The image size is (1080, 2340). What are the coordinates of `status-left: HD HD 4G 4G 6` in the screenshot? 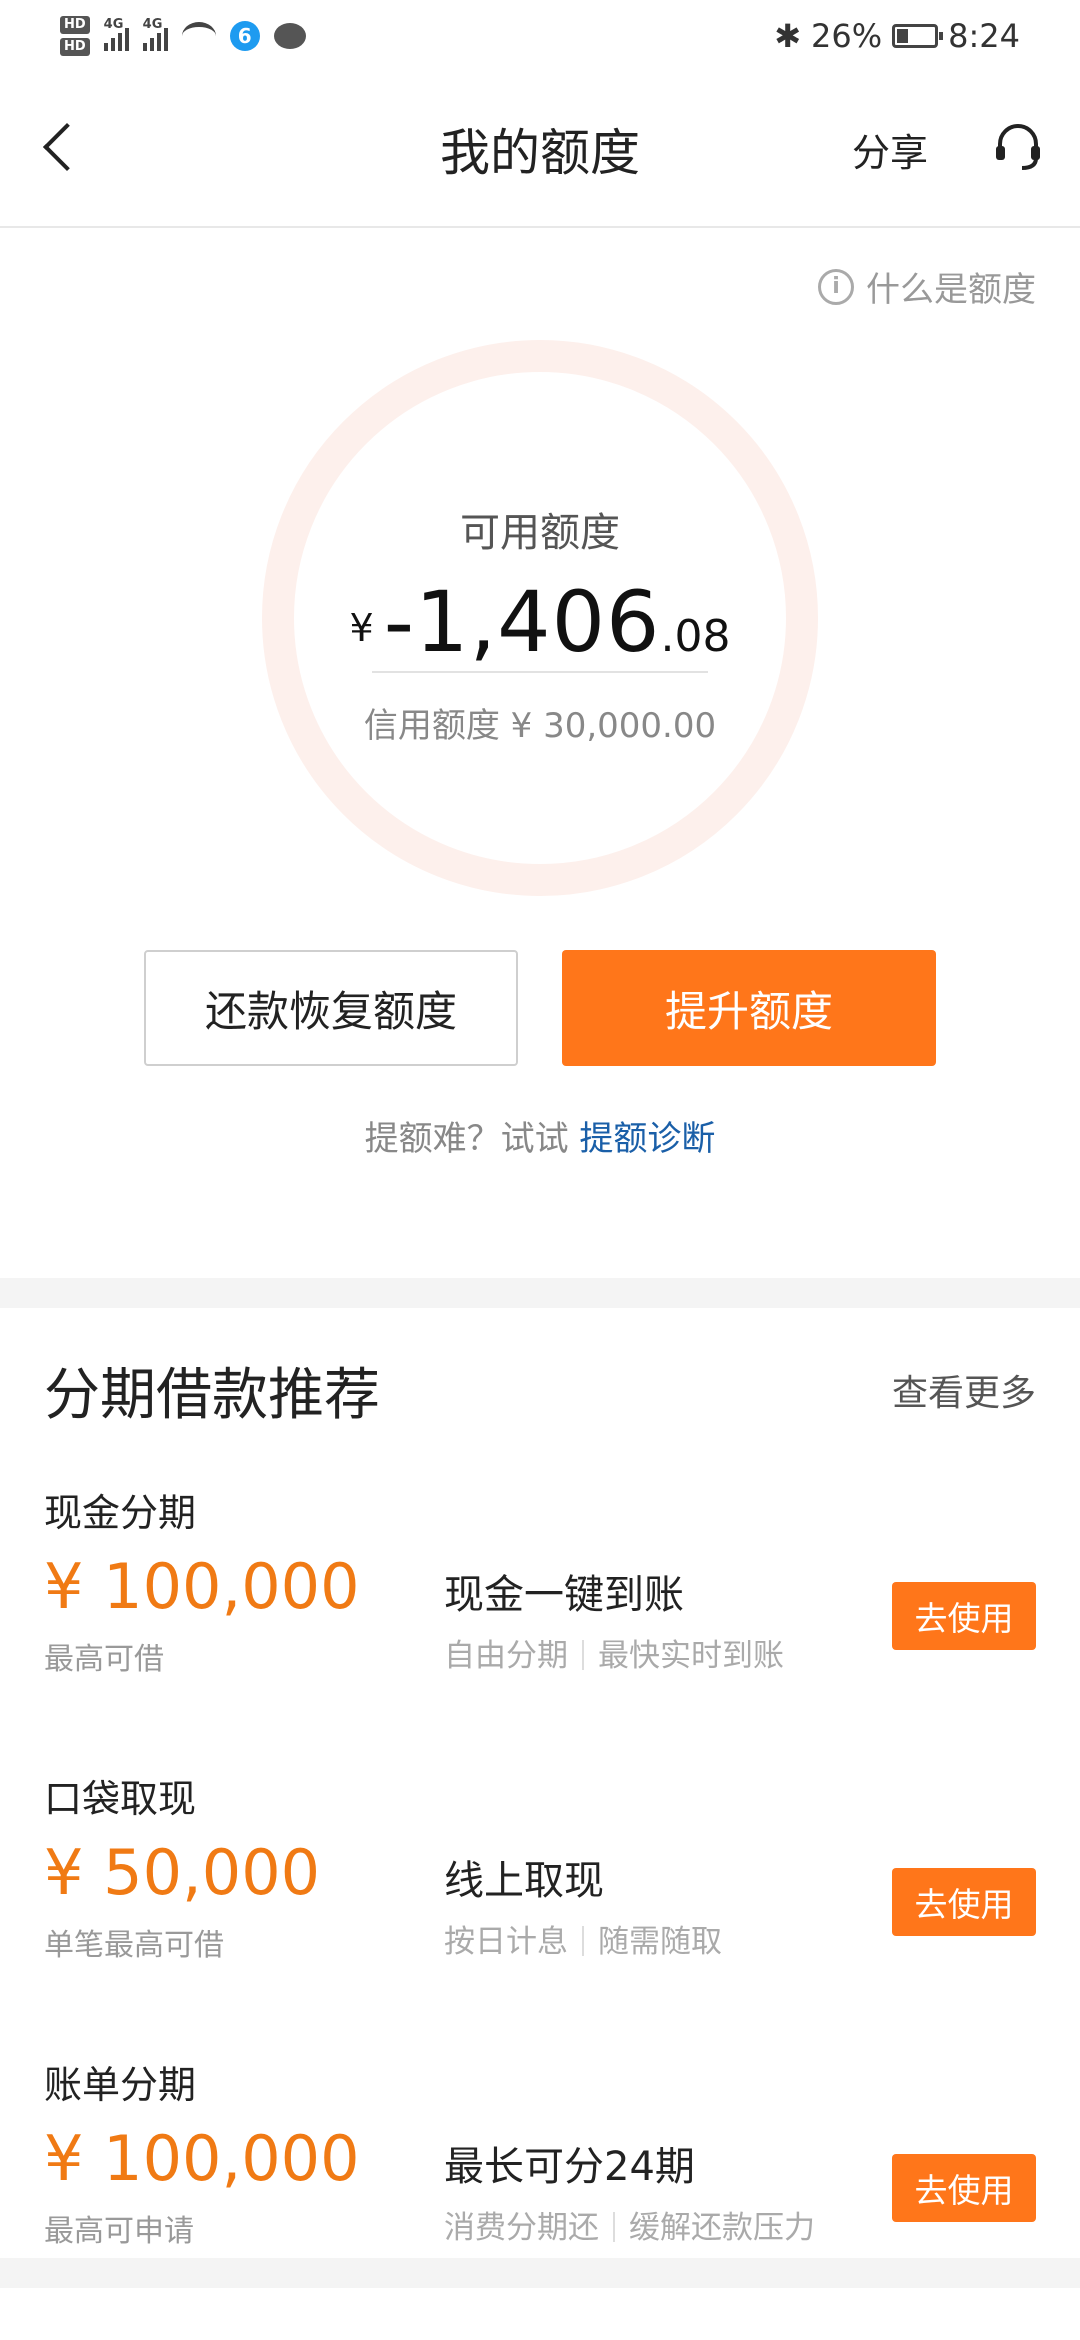 It's located at (183, 36).